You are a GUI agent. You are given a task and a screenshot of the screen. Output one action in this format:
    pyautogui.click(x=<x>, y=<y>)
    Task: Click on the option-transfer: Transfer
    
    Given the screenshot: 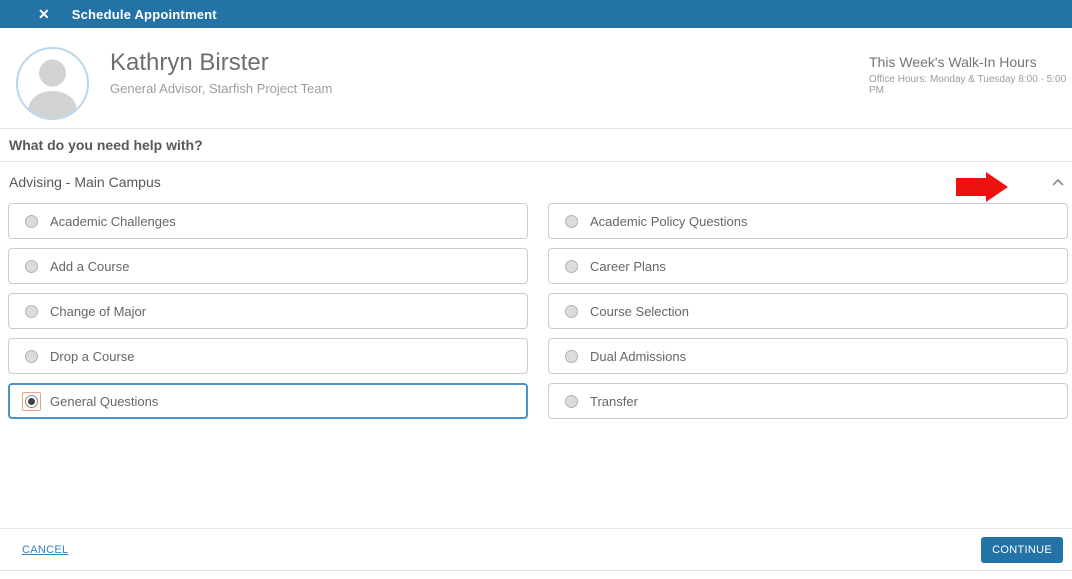 What is the action you would take?
    pyautogui.click(x=808, y=401)
    